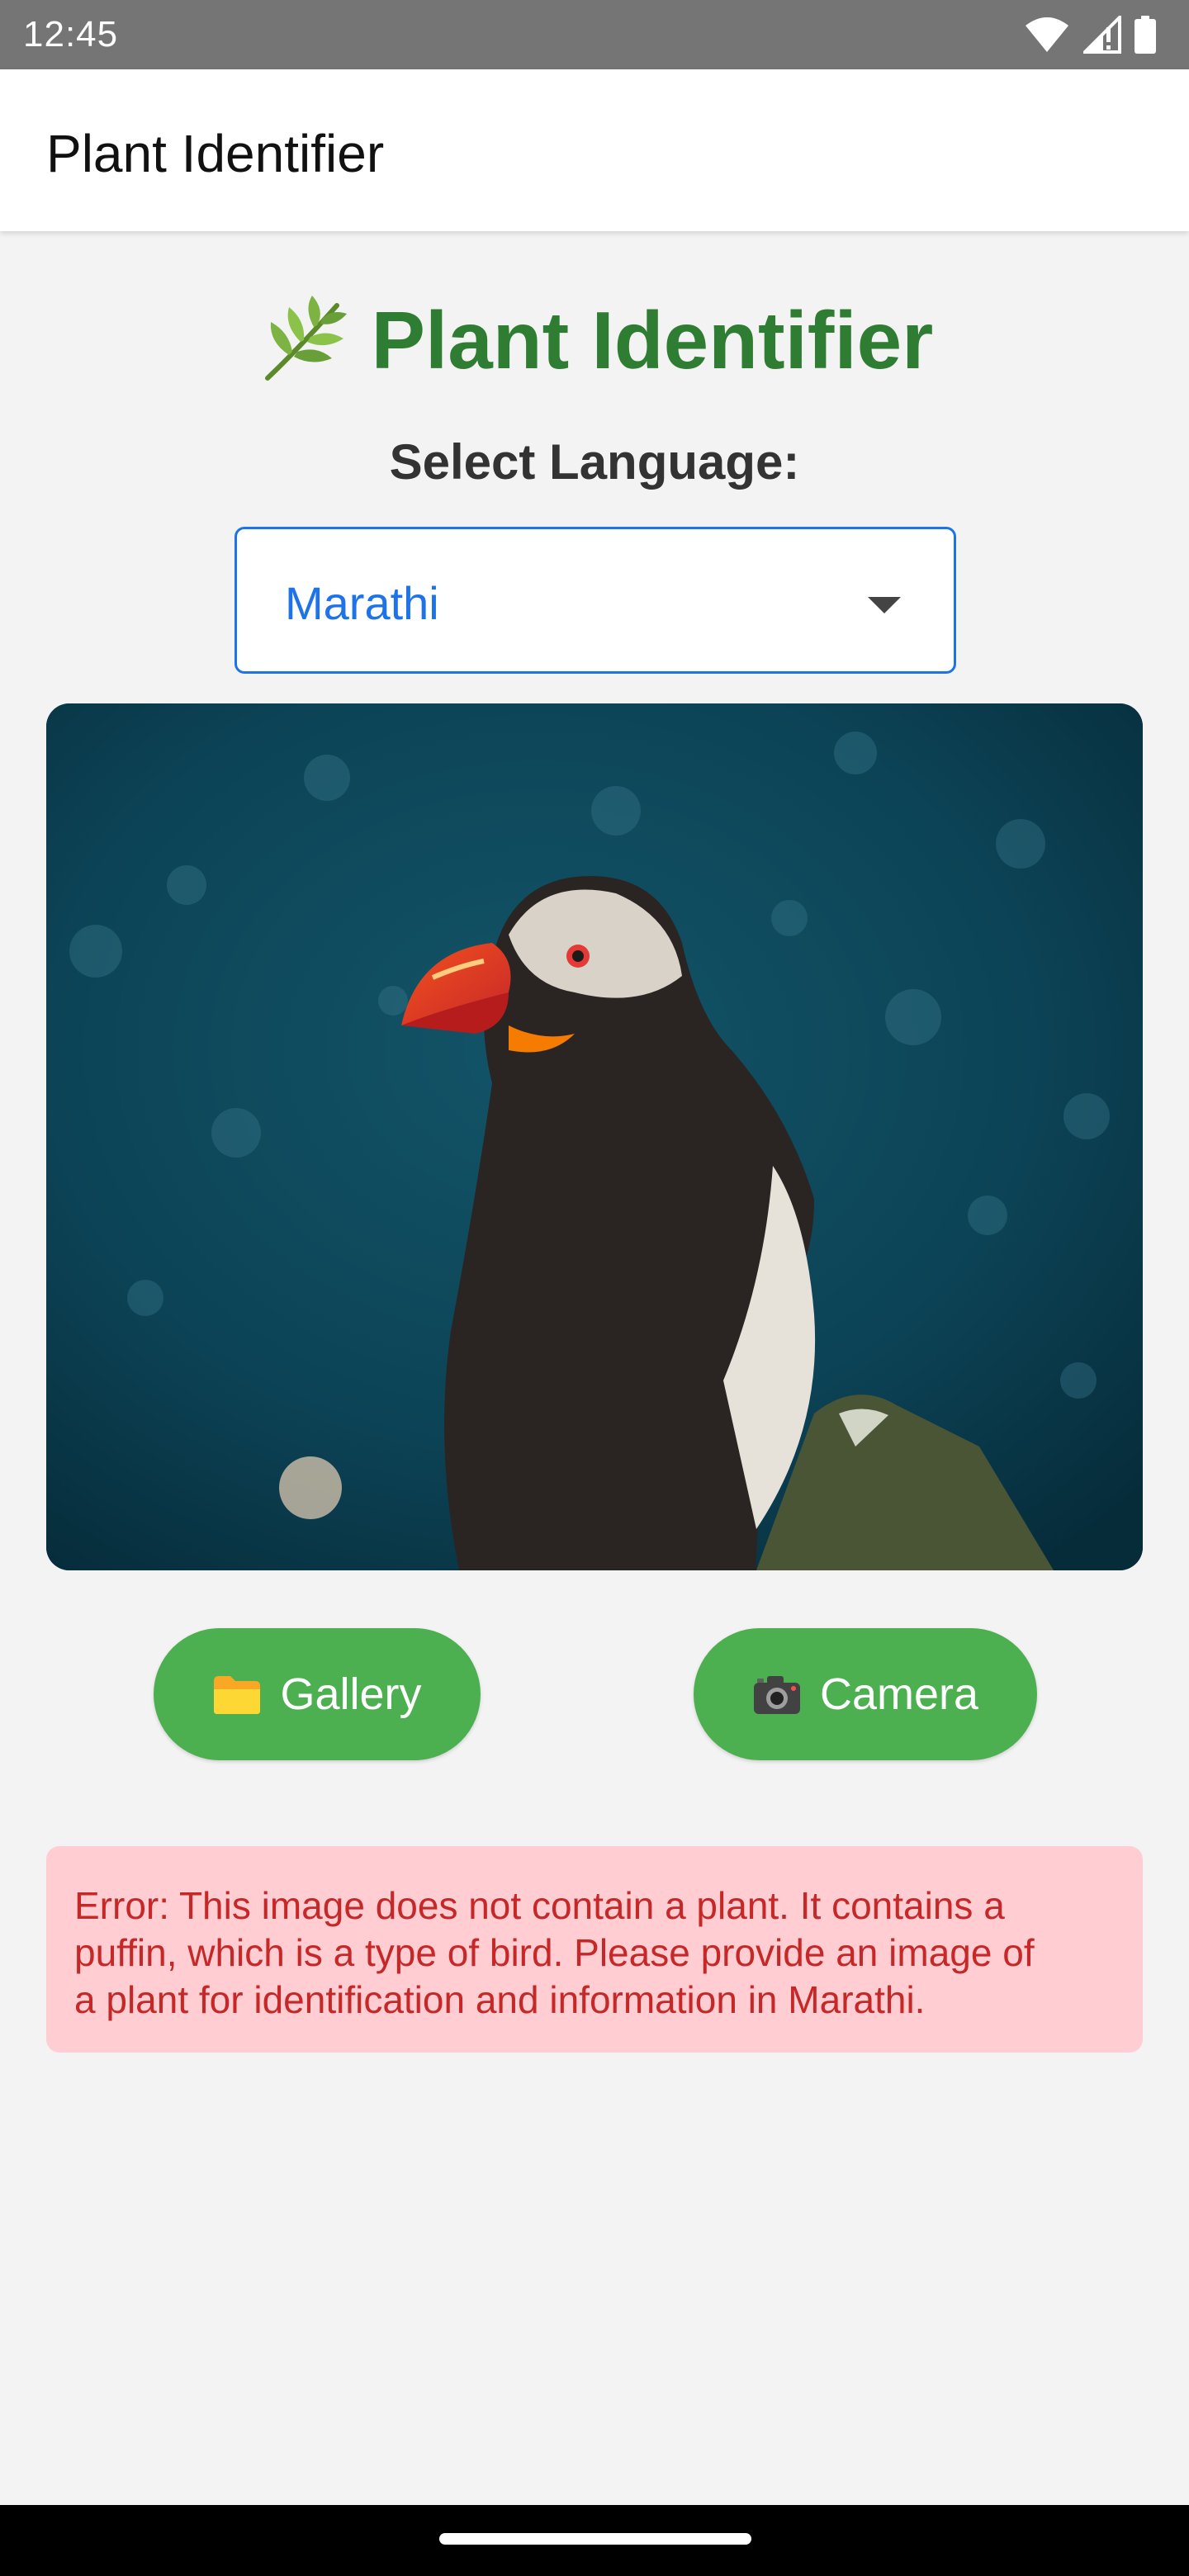 This screenshot has width=1189, height=2576. Describe the element at coordinates (1102, 35) in the screenshot. I see `signal-icon` at that location.